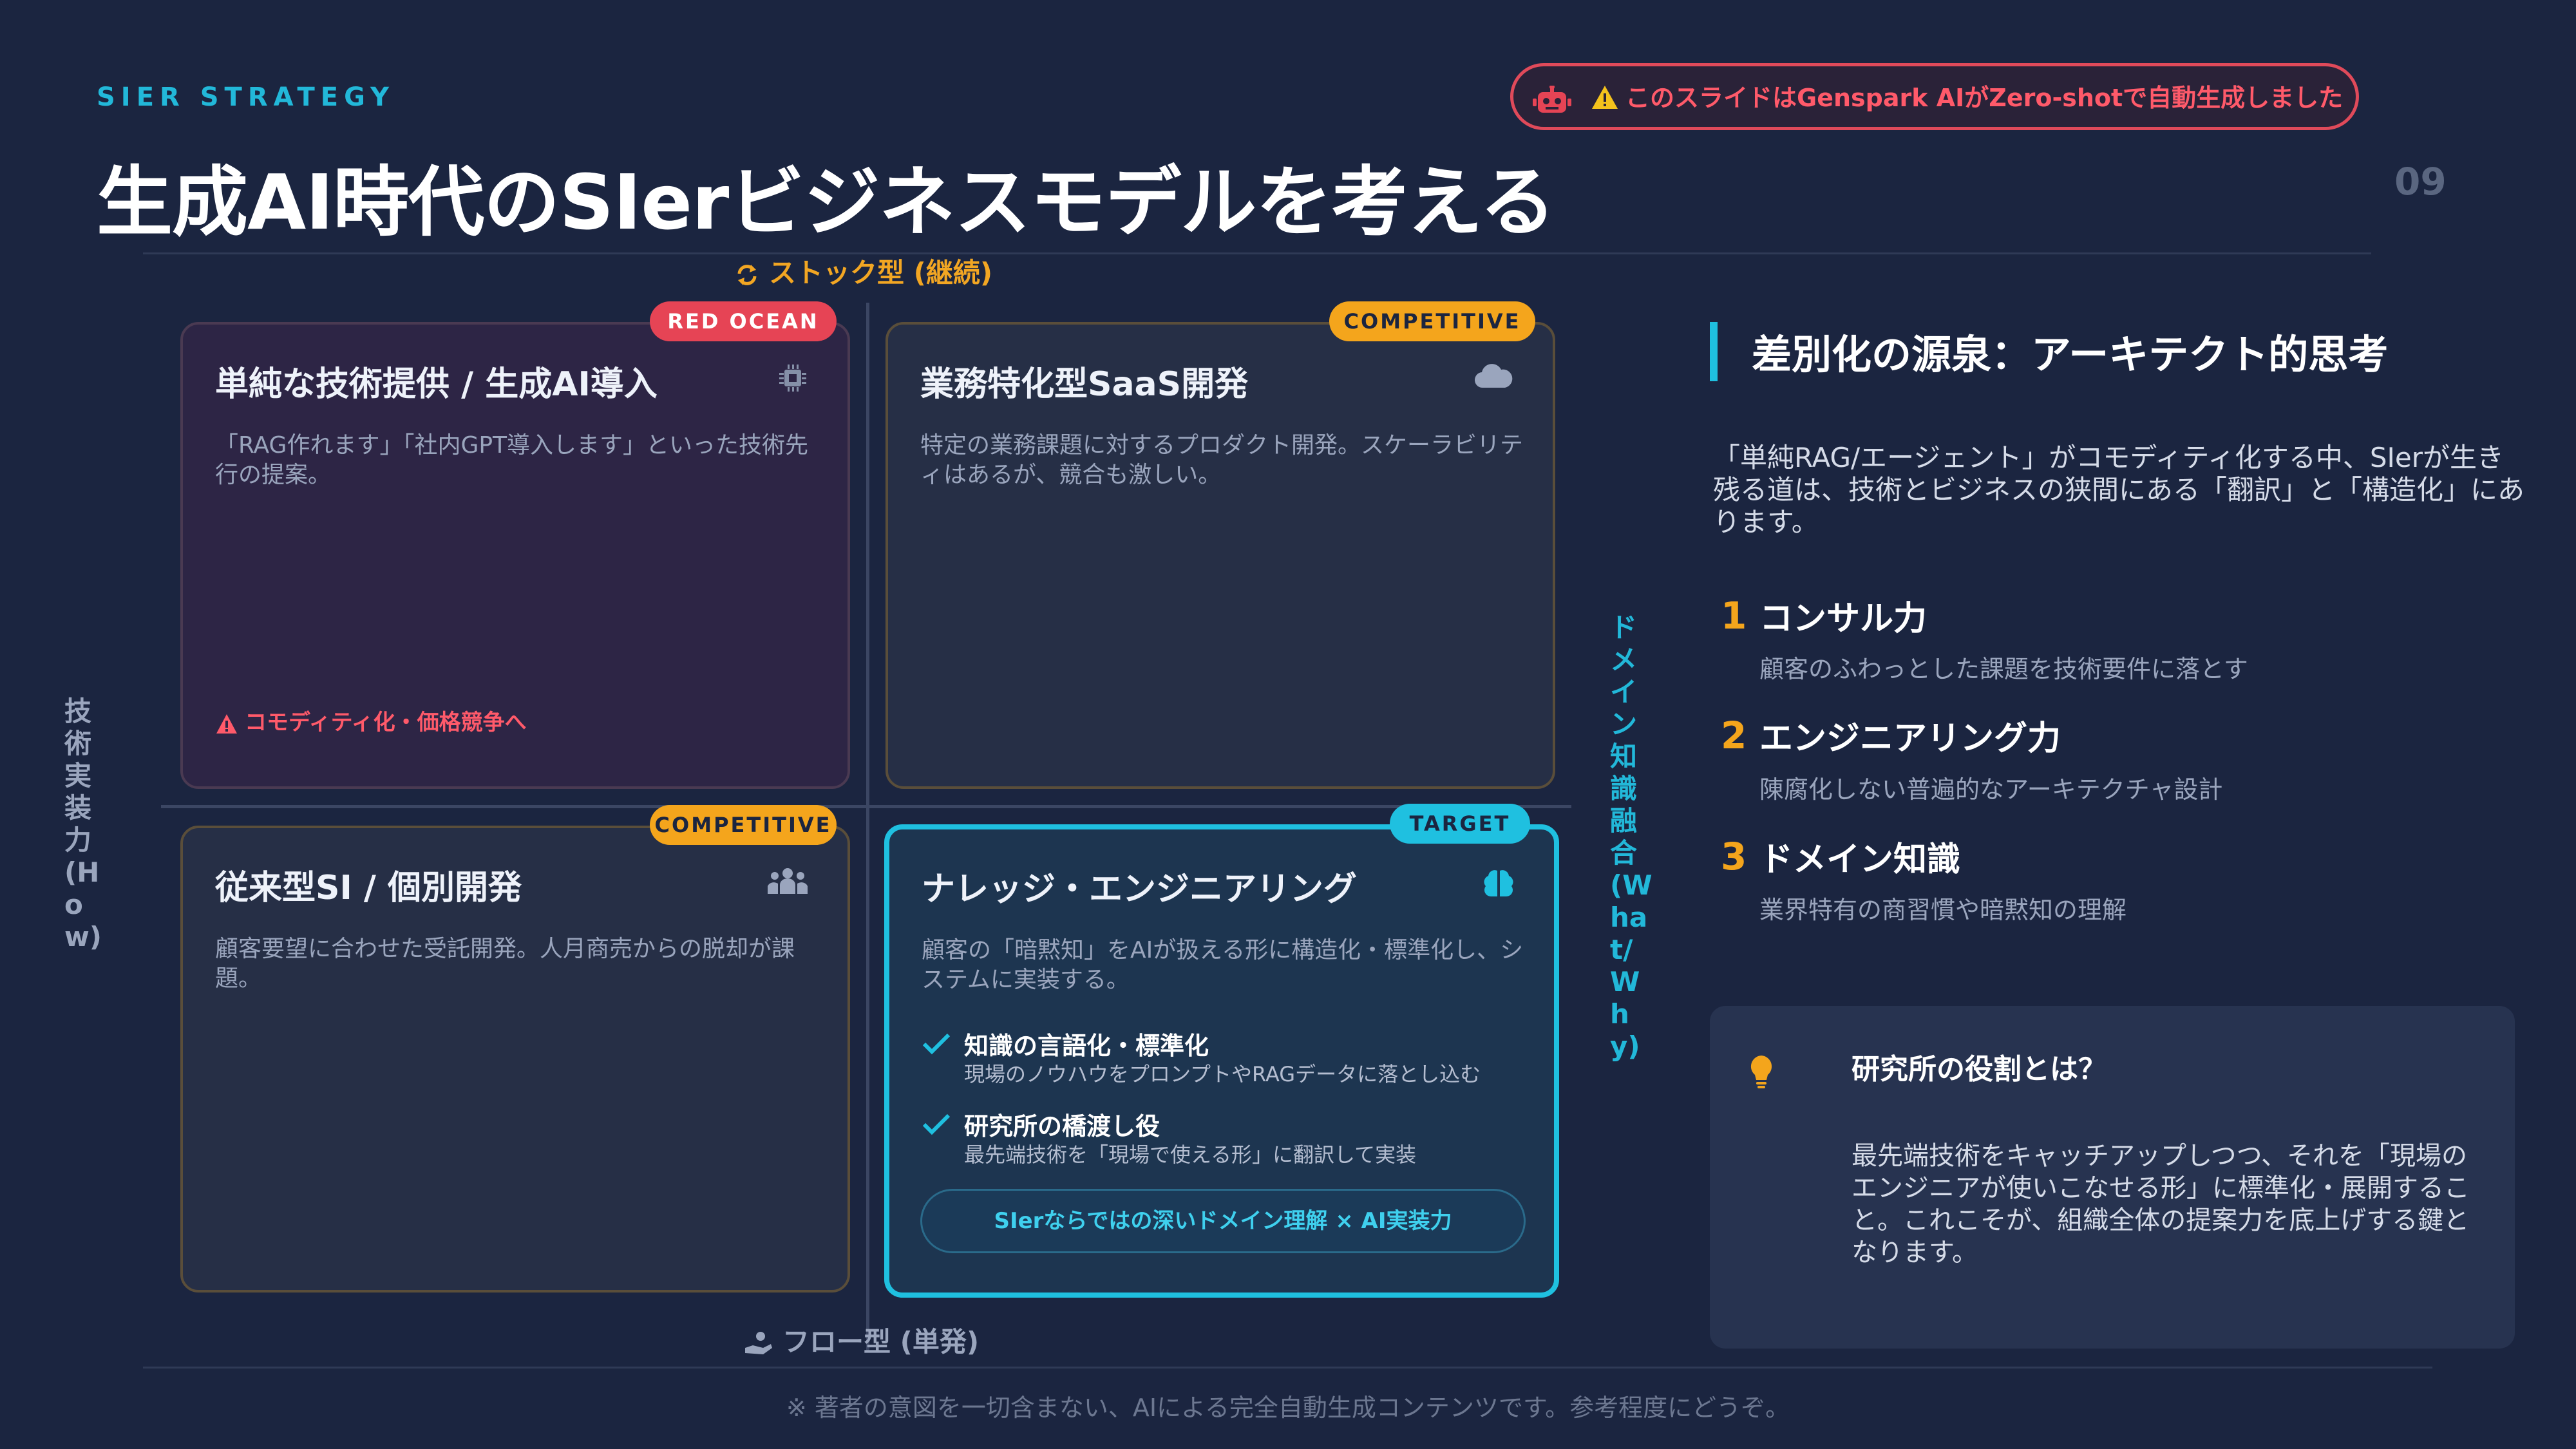  What do you see at coordinates (1062, 1126) in the screenshot?
I see `check-title: 研究所の橋渡し役` at bounding box center [1062, 1126].